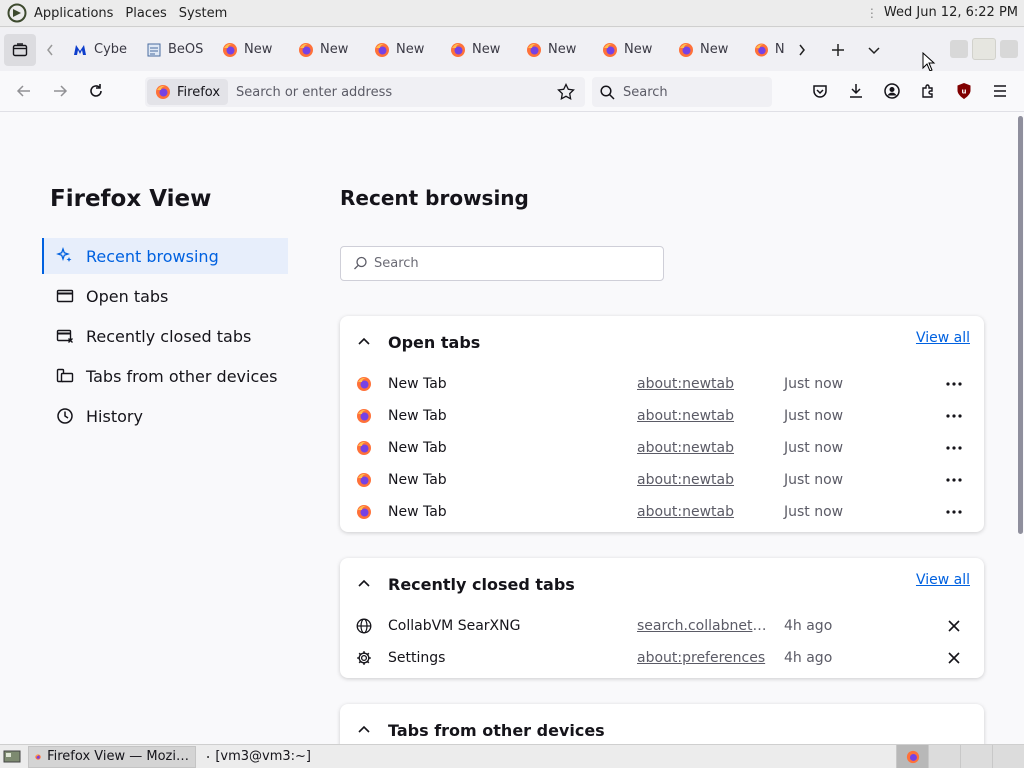 This screenshot has width=1024, height=768. What do you see at coordinates (203, 13) in the screenshot?
I see `menu-system: System` at bounding box center [203, 13].